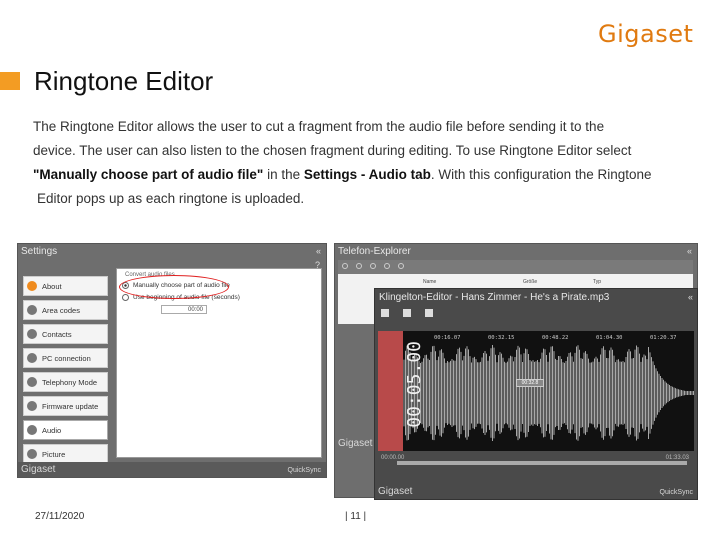 The image size is (720, 540). What do you see at coordinates (57, 334) in the screenshot?
I see `sidebar-item-label: Contacts` at bounding box center [57, 334].